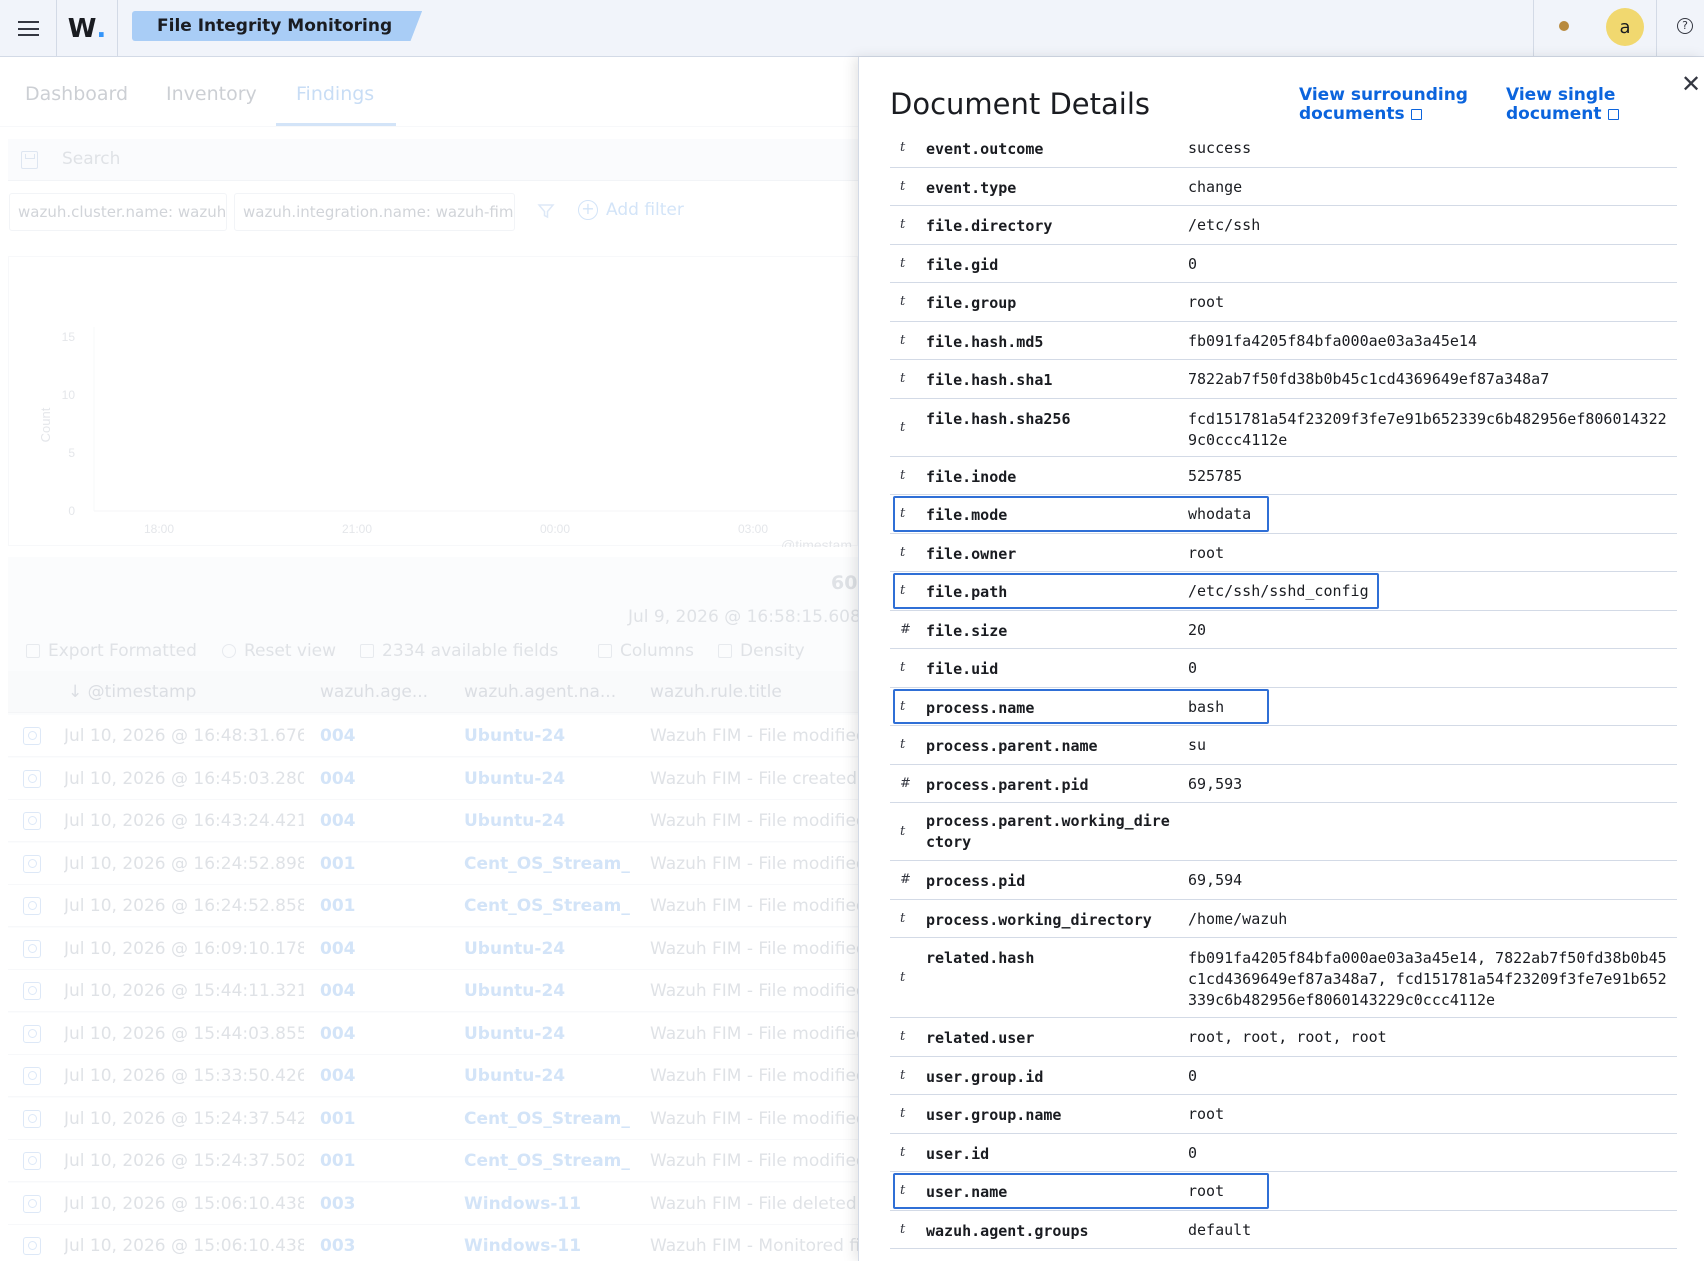 The height and width of the screenshot is (1261, 1704). What do you see at coordinates (69, 395) in the screenshot?
I see `y-tick-label: 10` at bounding box center [69, 395].